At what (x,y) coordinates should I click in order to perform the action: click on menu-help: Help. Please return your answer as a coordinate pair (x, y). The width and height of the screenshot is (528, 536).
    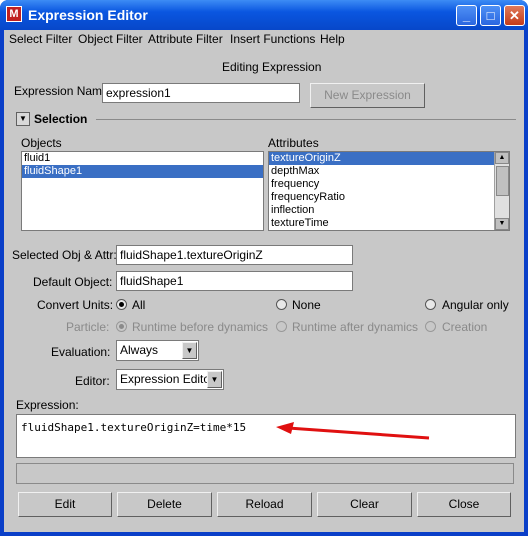
    Looking at the image, I should click on (332, 39).